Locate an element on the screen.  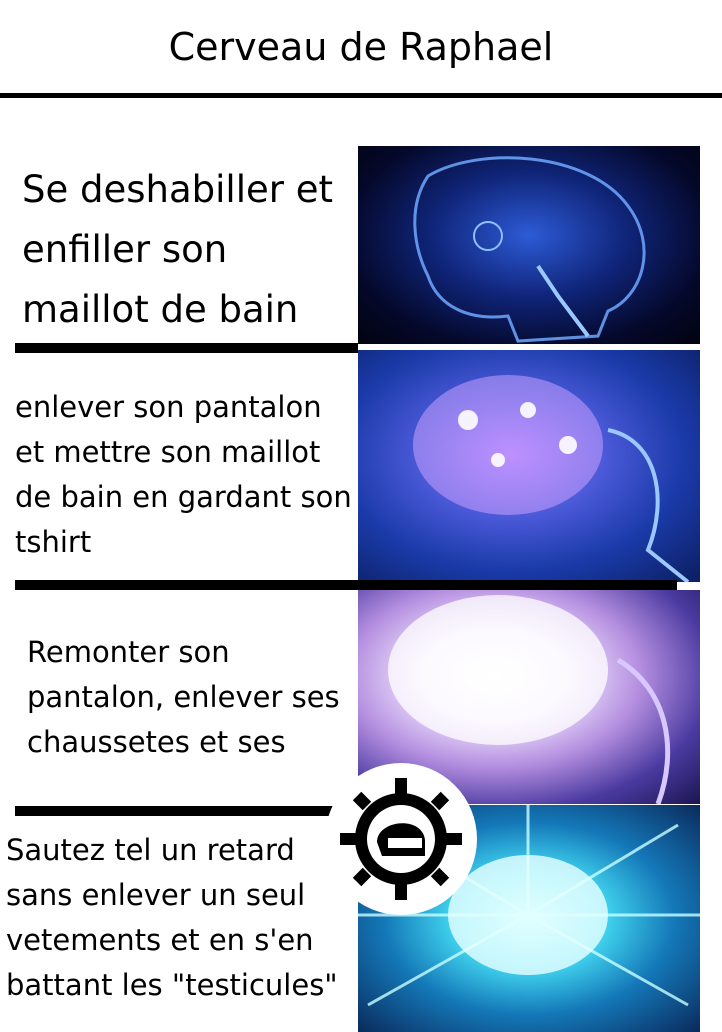
panel-2-brain-image is located at coordinates (529, 466).